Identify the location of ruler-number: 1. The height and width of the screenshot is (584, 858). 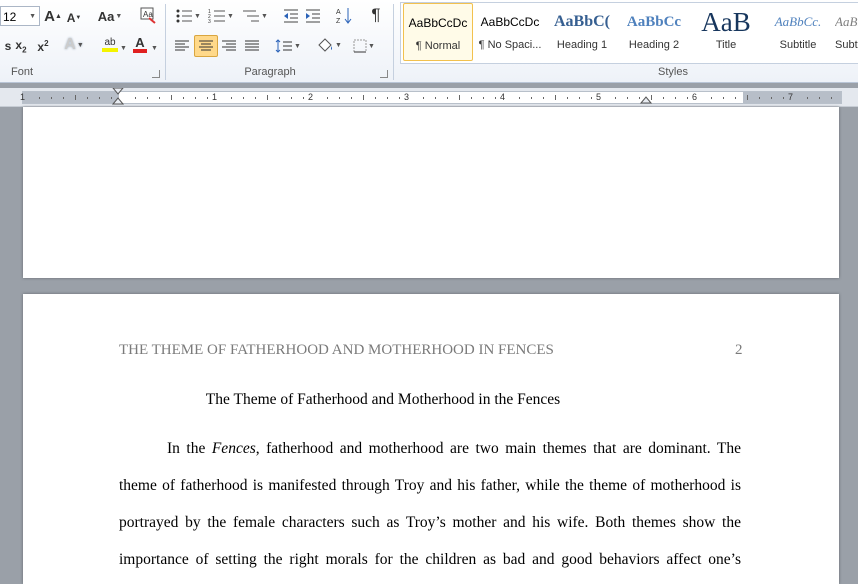
(215, 97).